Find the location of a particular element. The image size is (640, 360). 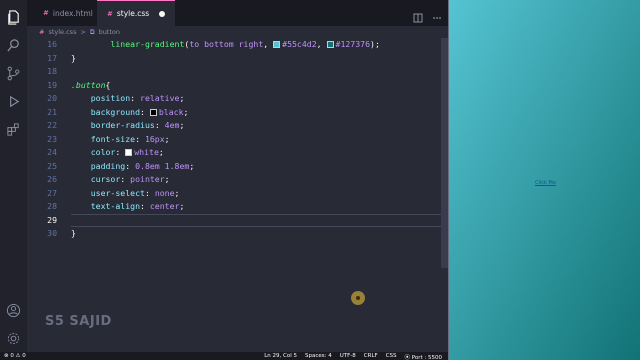

code-line: color: white; is located at coordinates (256, 153).